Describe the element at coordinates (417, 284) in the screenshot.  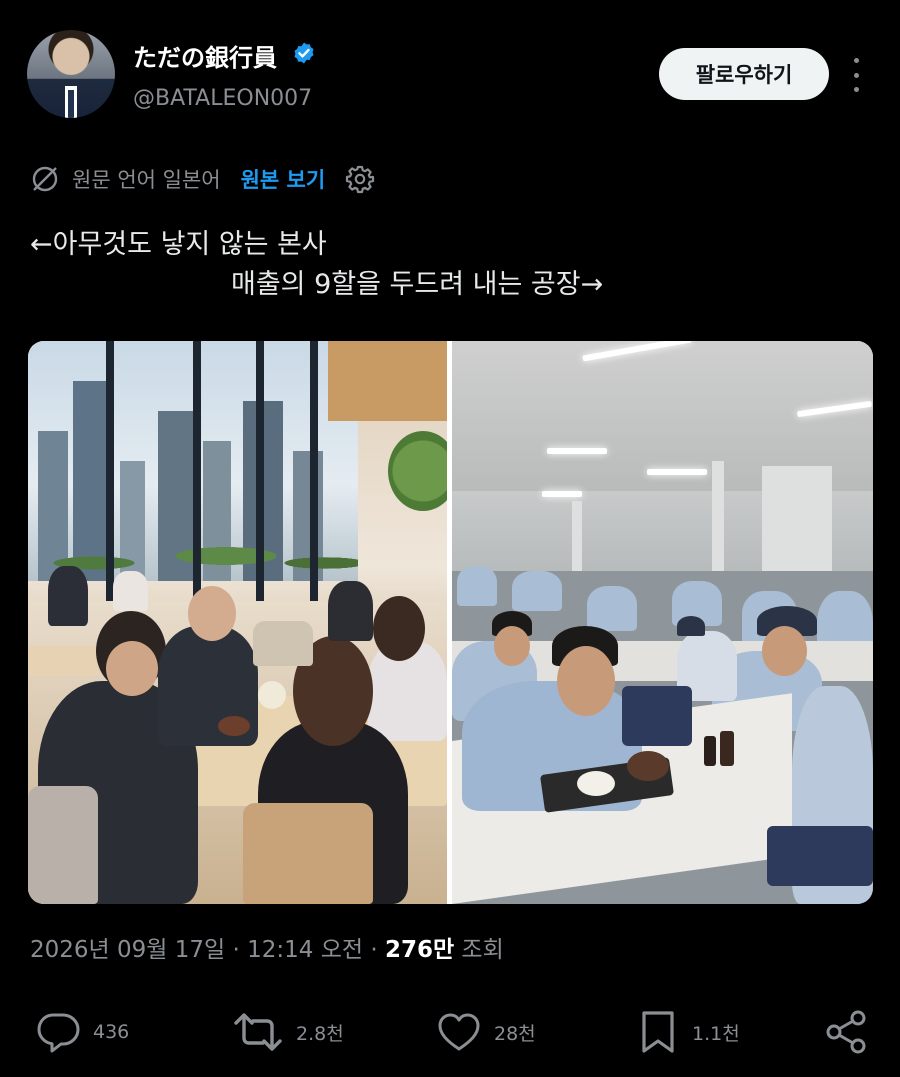
I see `tweet-line-2: 매출의 9할을 두드려 내는 공장→` at that location.